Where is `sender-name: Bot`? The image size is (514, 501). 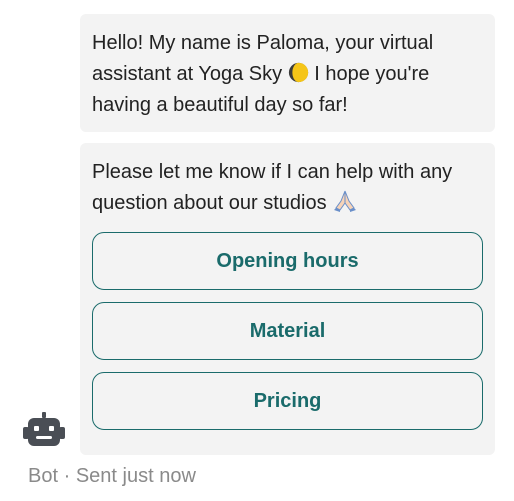 sender-name: Bot is located at coordinates (43, 476).